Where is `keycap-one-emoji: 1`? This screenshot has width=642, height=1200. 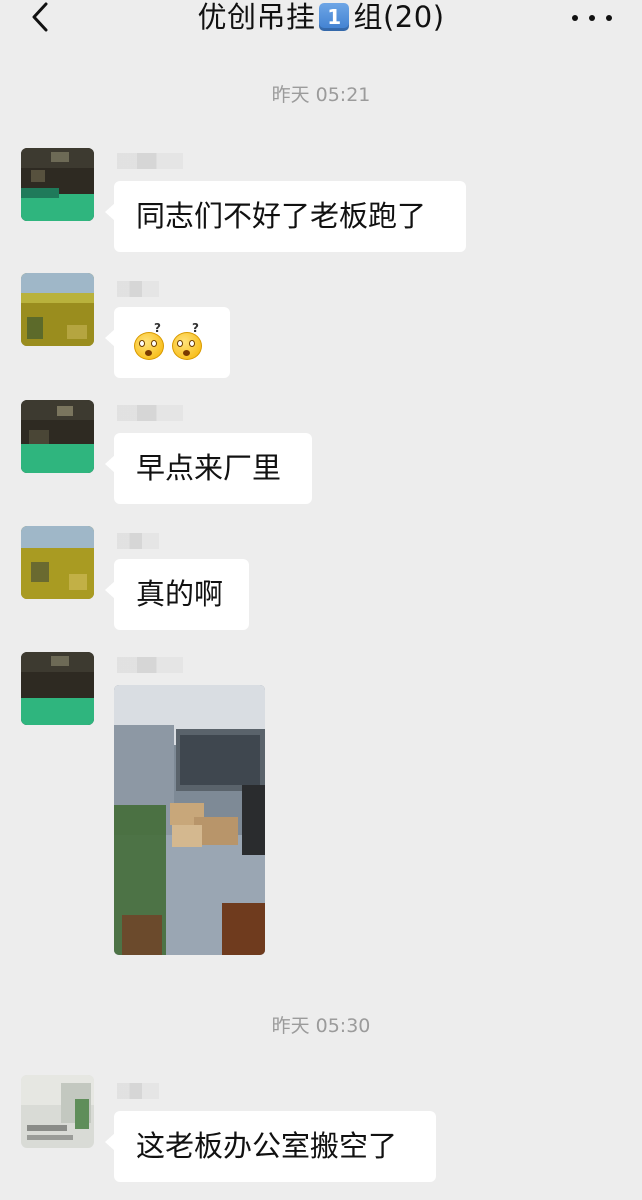
keycap-one-emoji: 1 is located at coordinates (334, 17).